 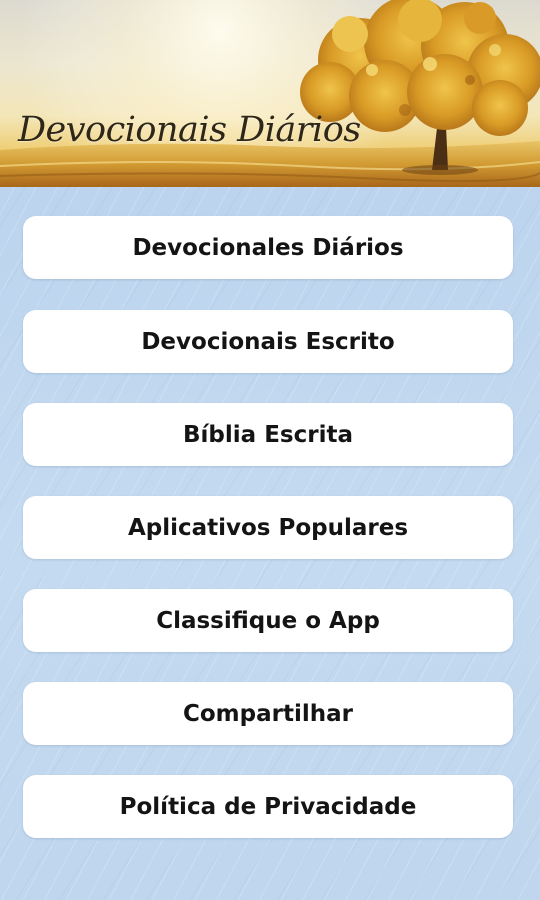 What do you see at coordinates (268, 434) in the screenshot?
I see `biblia-escrita-button: Bíblia Escrita` at bounding box center [268, 434].